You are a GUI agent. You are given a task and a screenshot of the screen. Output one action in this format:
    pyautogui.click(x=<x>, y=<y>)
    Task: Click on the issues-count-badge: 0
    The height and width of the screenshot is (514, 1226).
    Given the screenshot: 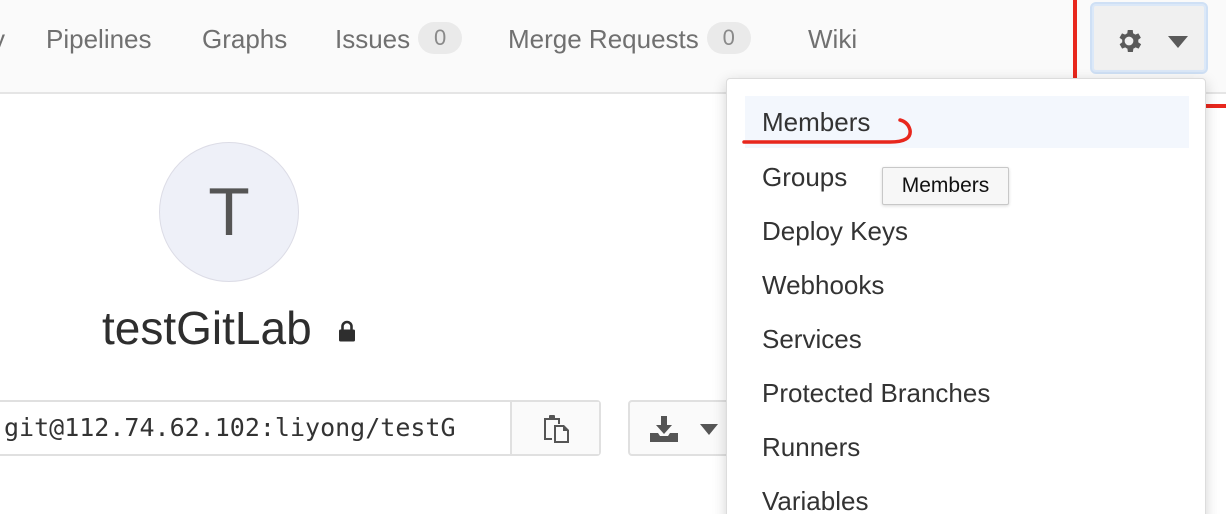 What is the action you would take?
    pyautogui.click(x=440, y=38)
    